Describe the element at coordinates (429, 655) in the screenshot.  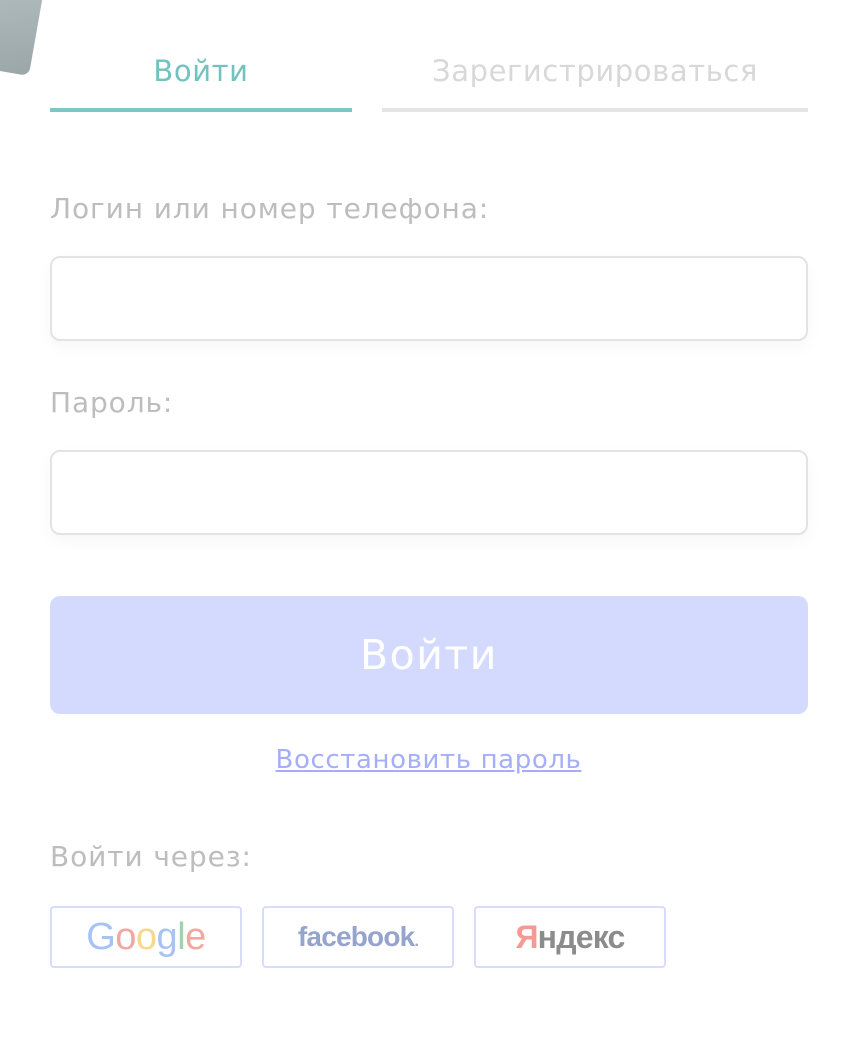
I see `login-submit-button: Войти` at that location.